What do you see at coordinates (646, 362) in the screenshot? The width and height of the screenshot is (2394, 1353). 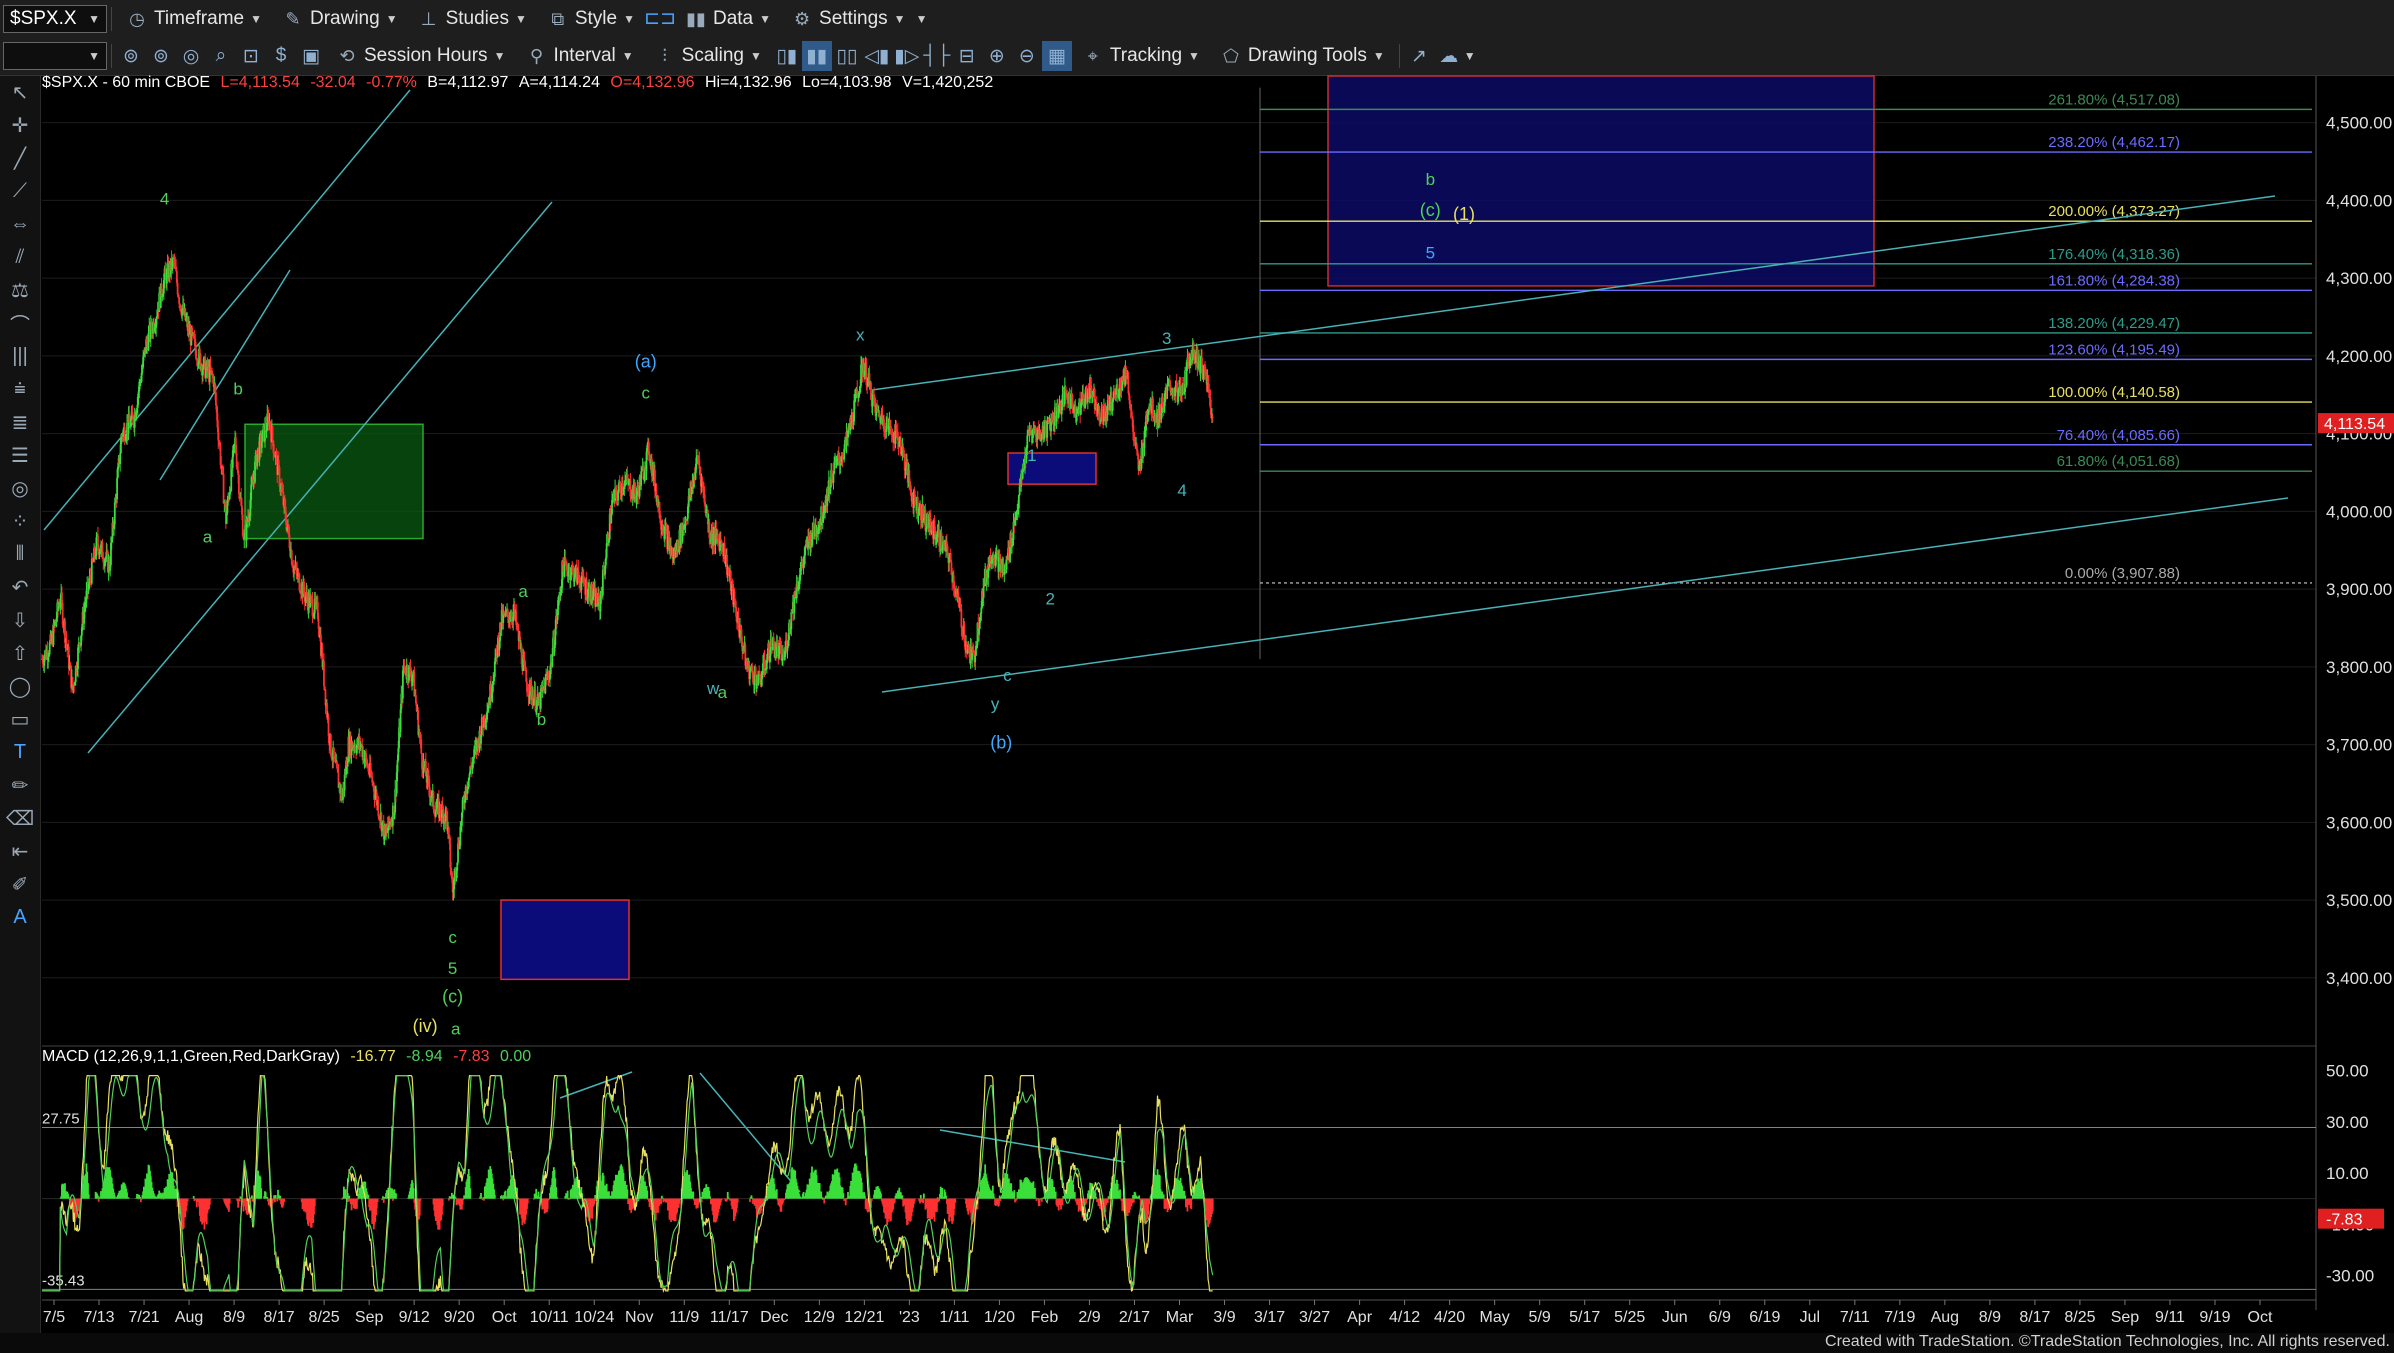 I see `wave-label: (a)` at bounding box center [646, 362].